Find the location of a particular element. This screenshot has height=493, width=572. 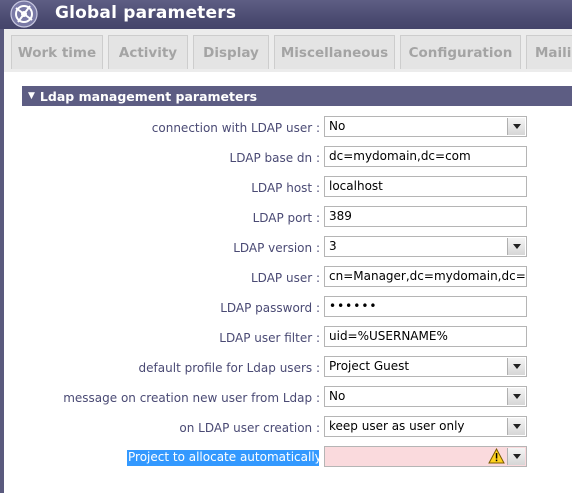

collapse-arrow-icon: ▼ is located at coordinates (31, 96).